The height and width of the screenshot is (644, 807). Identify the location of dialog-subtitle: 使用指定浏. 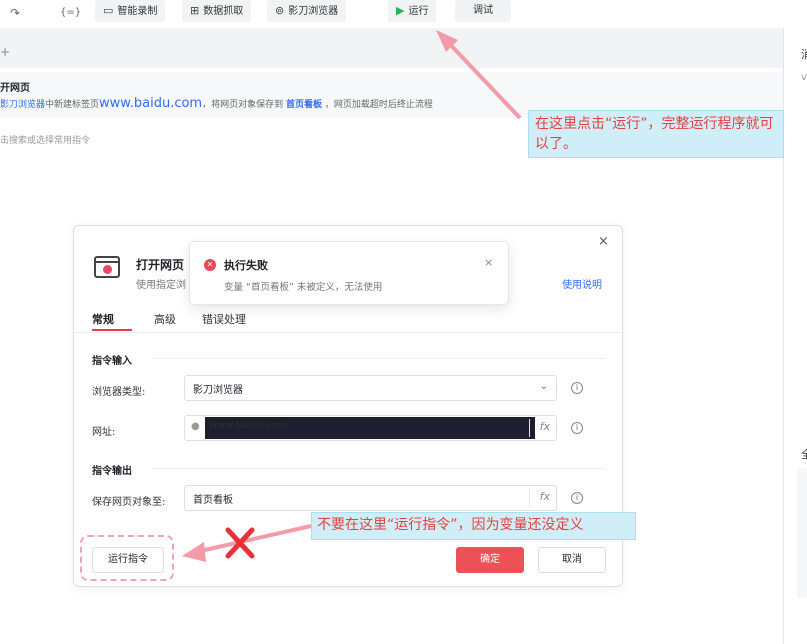
(161, 285).